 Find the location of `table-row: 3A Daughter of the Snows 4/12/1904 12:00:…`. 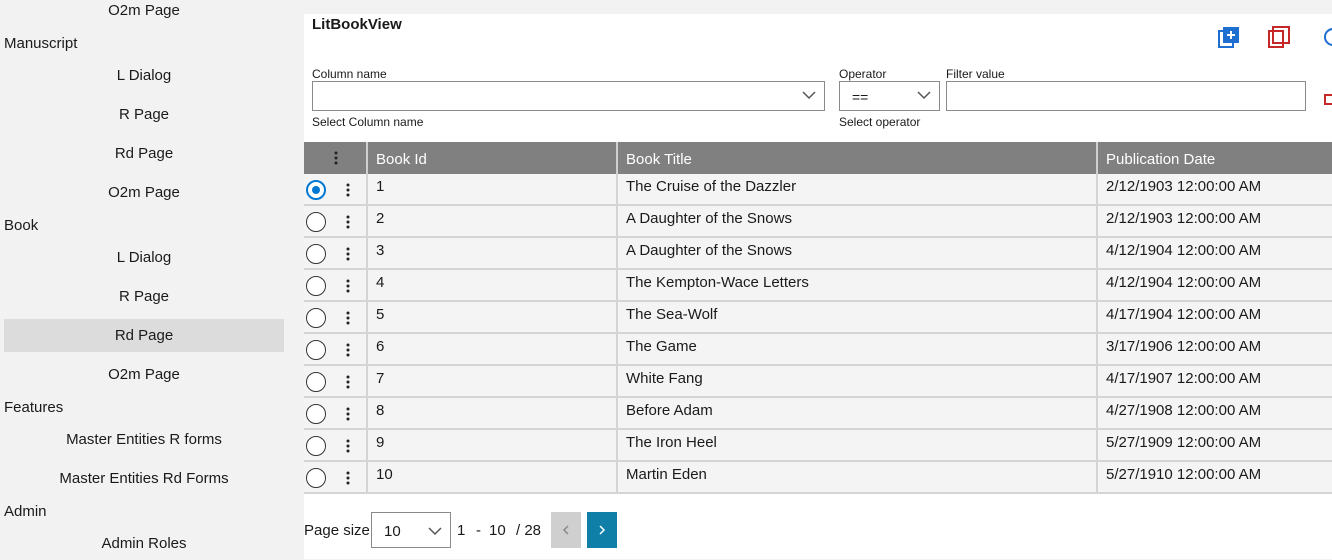

table-row: 3A Daughter of the Snows 4/12/1904 12:00:… is located at coordinates (818, 254).